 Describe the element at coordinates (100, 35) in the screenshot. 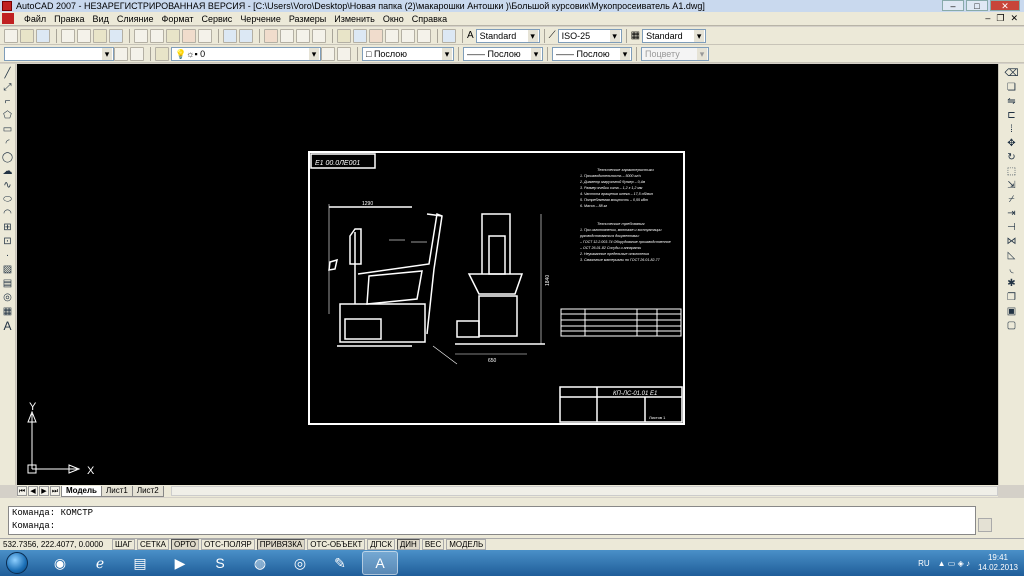

I see `publish-icon` at that location.